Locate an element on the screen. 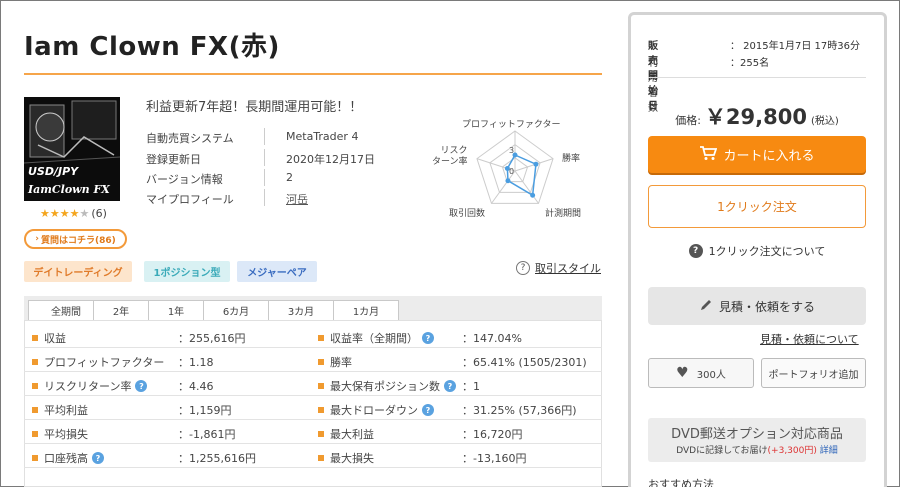 This screenshot has width=900, height=487. stat-value: ：147.04% is located at coordinates (492, 338).